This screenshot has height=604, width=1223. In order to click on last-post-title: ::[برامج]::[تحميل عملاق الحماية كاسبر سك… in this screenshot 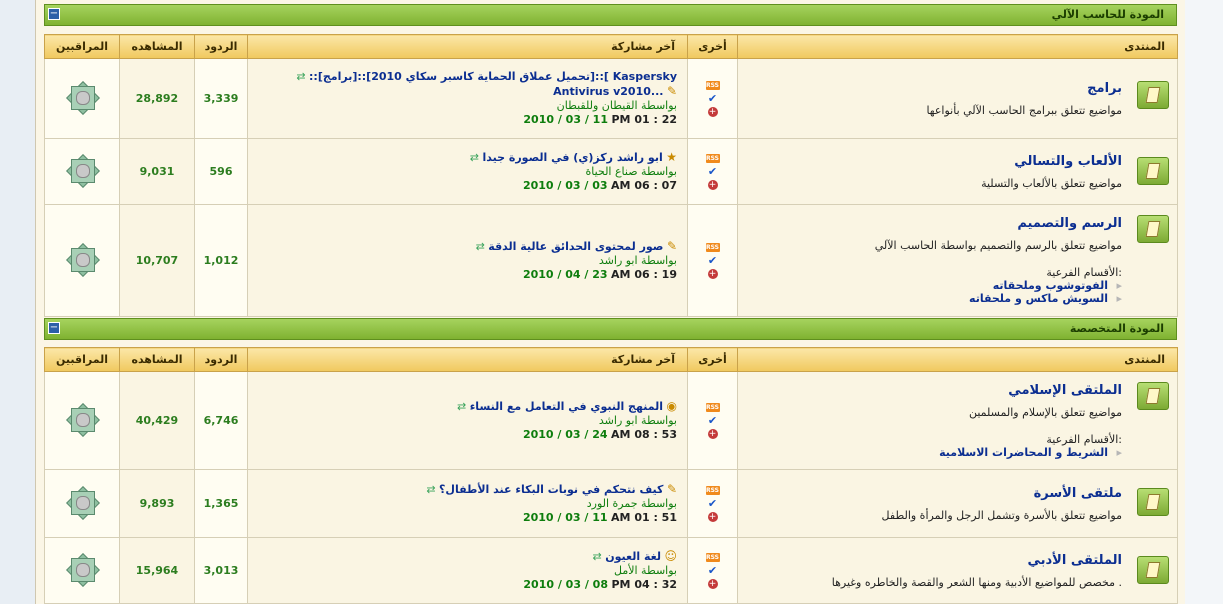, I will do `click(493, 84)`.